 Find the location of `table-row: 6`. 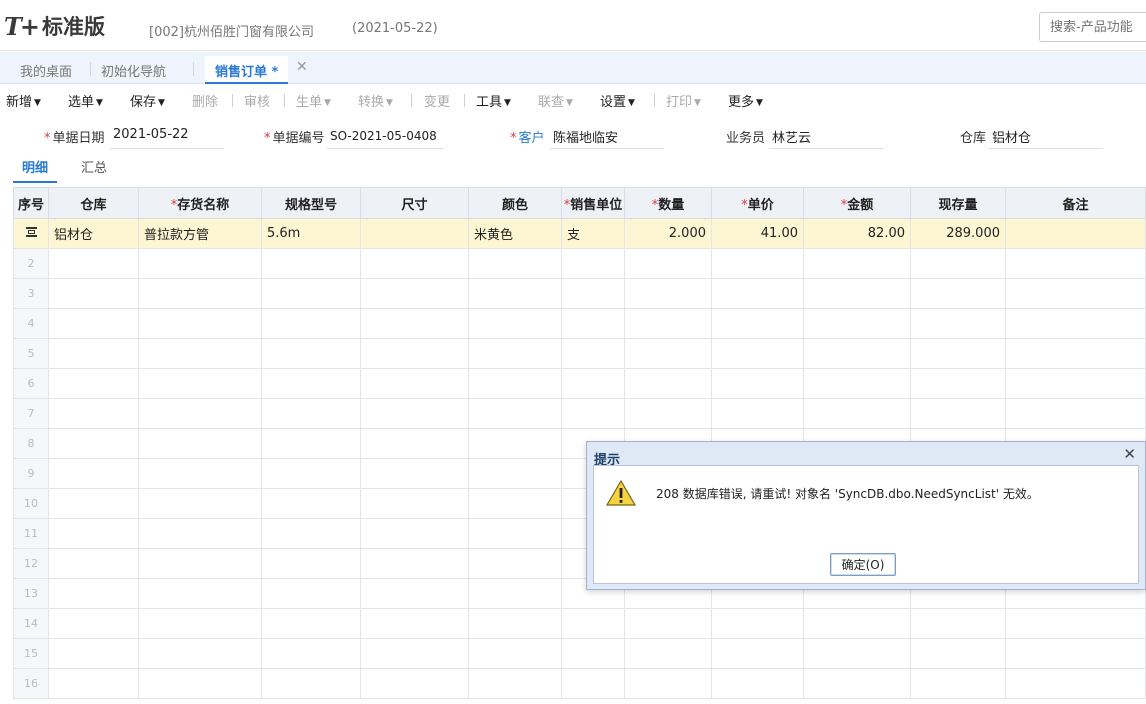

table-row: 6 is located at coordinates (579, 383).